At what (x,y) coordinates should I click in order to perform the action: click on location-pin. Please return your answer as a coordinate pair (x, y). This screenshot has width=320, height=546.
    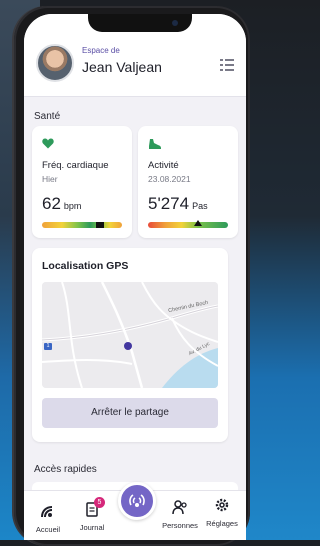
    Looking at the image, I should click on (128, 346).